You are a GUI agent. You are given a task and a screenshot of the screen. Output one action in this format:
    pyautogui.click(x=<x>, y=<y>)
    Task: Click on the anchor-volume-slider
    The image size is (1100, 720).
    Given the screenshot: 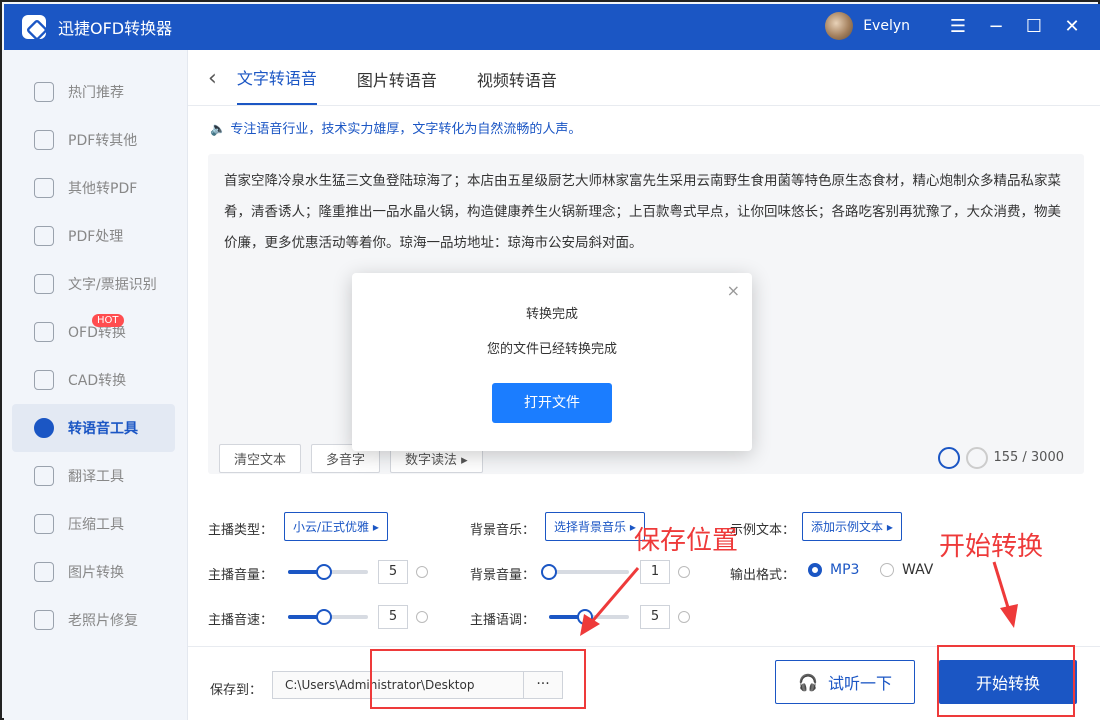 What is the action you would take?
    pyautogui.click(x=328, y=572)
    